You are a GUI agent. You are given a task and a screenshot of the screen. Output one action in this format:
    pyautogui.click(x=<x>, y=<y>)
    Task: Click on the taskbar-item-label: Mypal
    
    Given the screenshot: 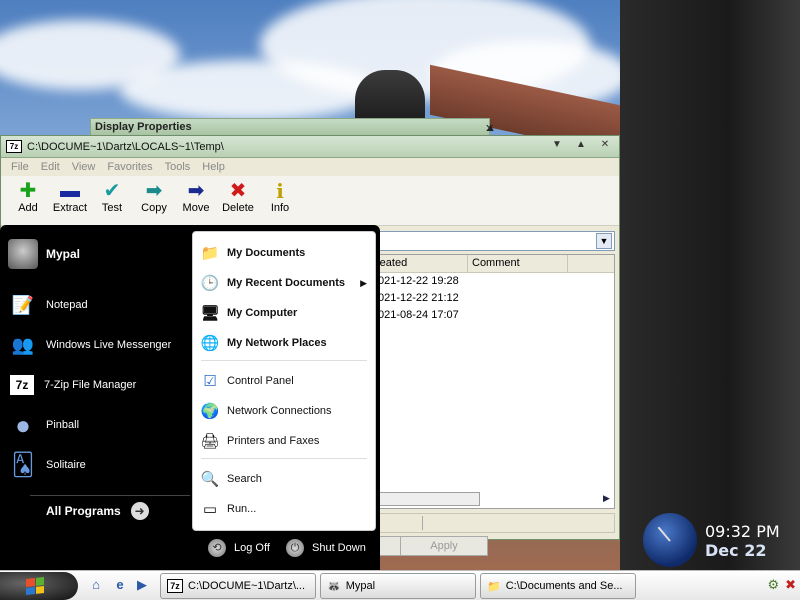 What is the action you would take?
    pyautogui.click(x=360, y=586)
    